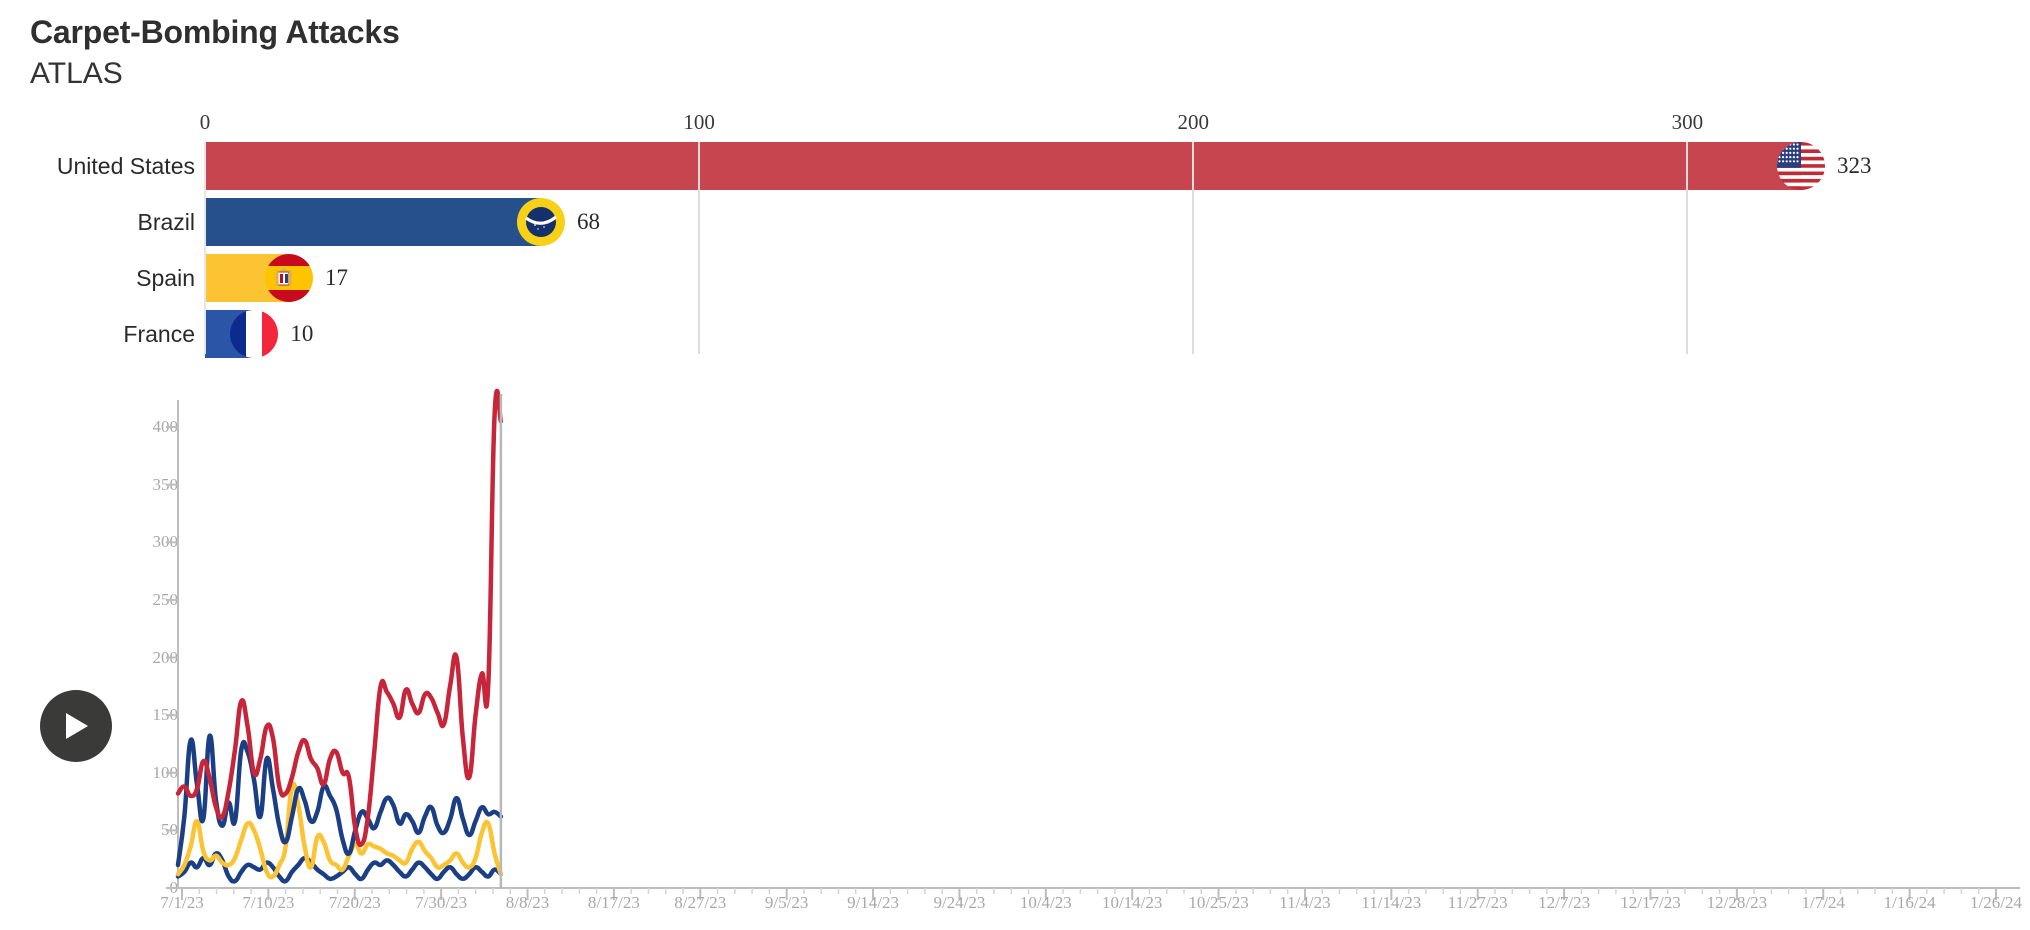  What do you see at coordinates (339, 618) in the screenshot?
I see `line-series-united-states` at bounding box center [339, 618].